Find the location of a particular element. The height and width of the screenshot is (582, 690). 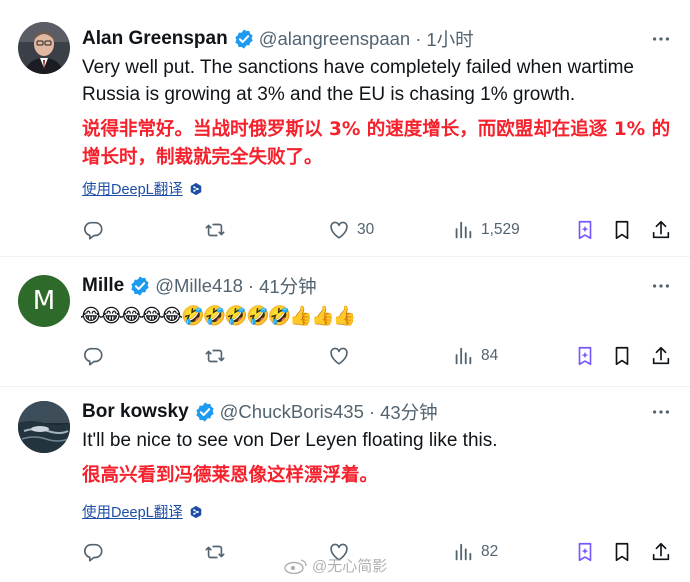

avatar: M is located at coordinates (44, 301).